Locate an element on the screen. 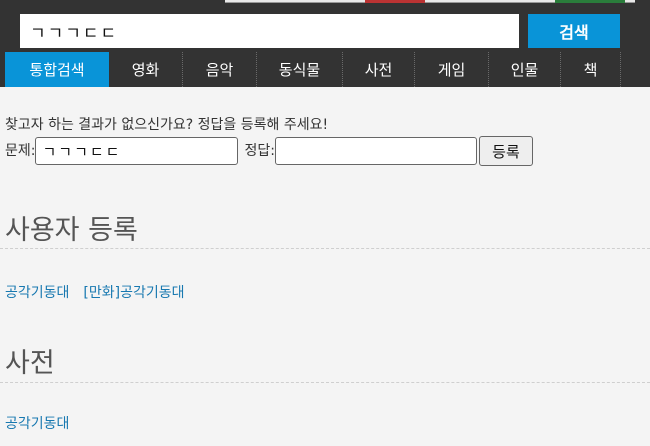  user-registered-links: 공각기동대 [만화]공각기동대 is located at coordinates (102, 292).